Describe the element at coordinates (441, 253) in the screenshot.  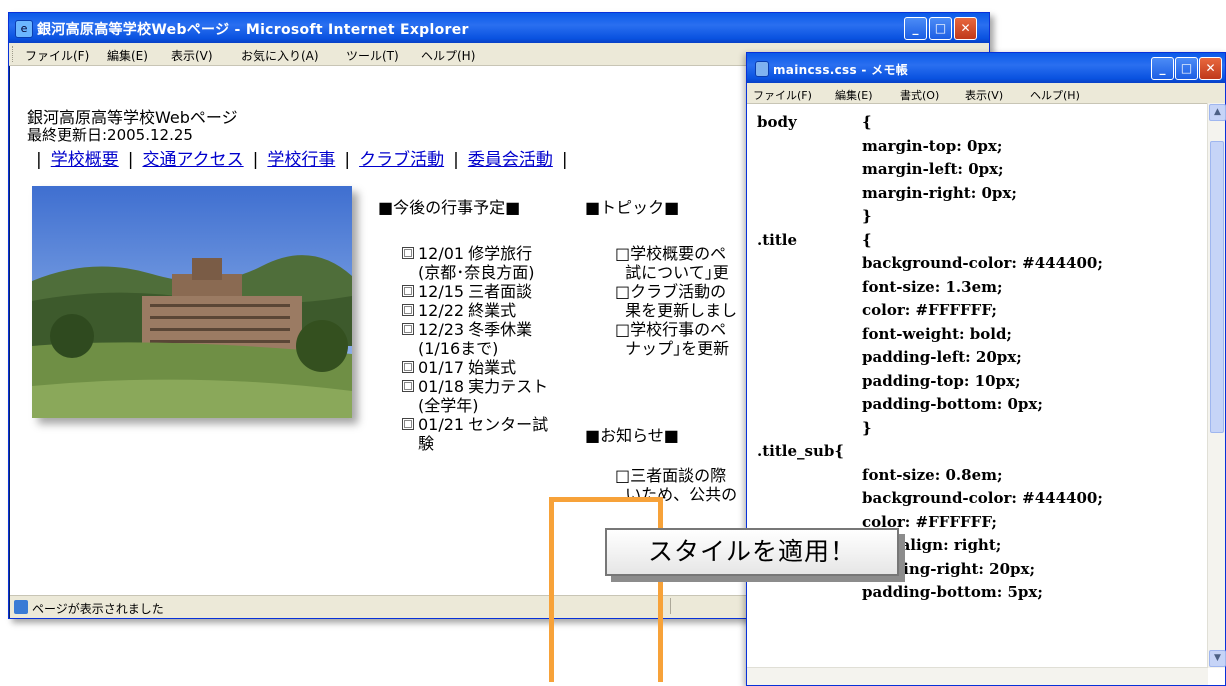
I see `event-date: 12/01` at that location.